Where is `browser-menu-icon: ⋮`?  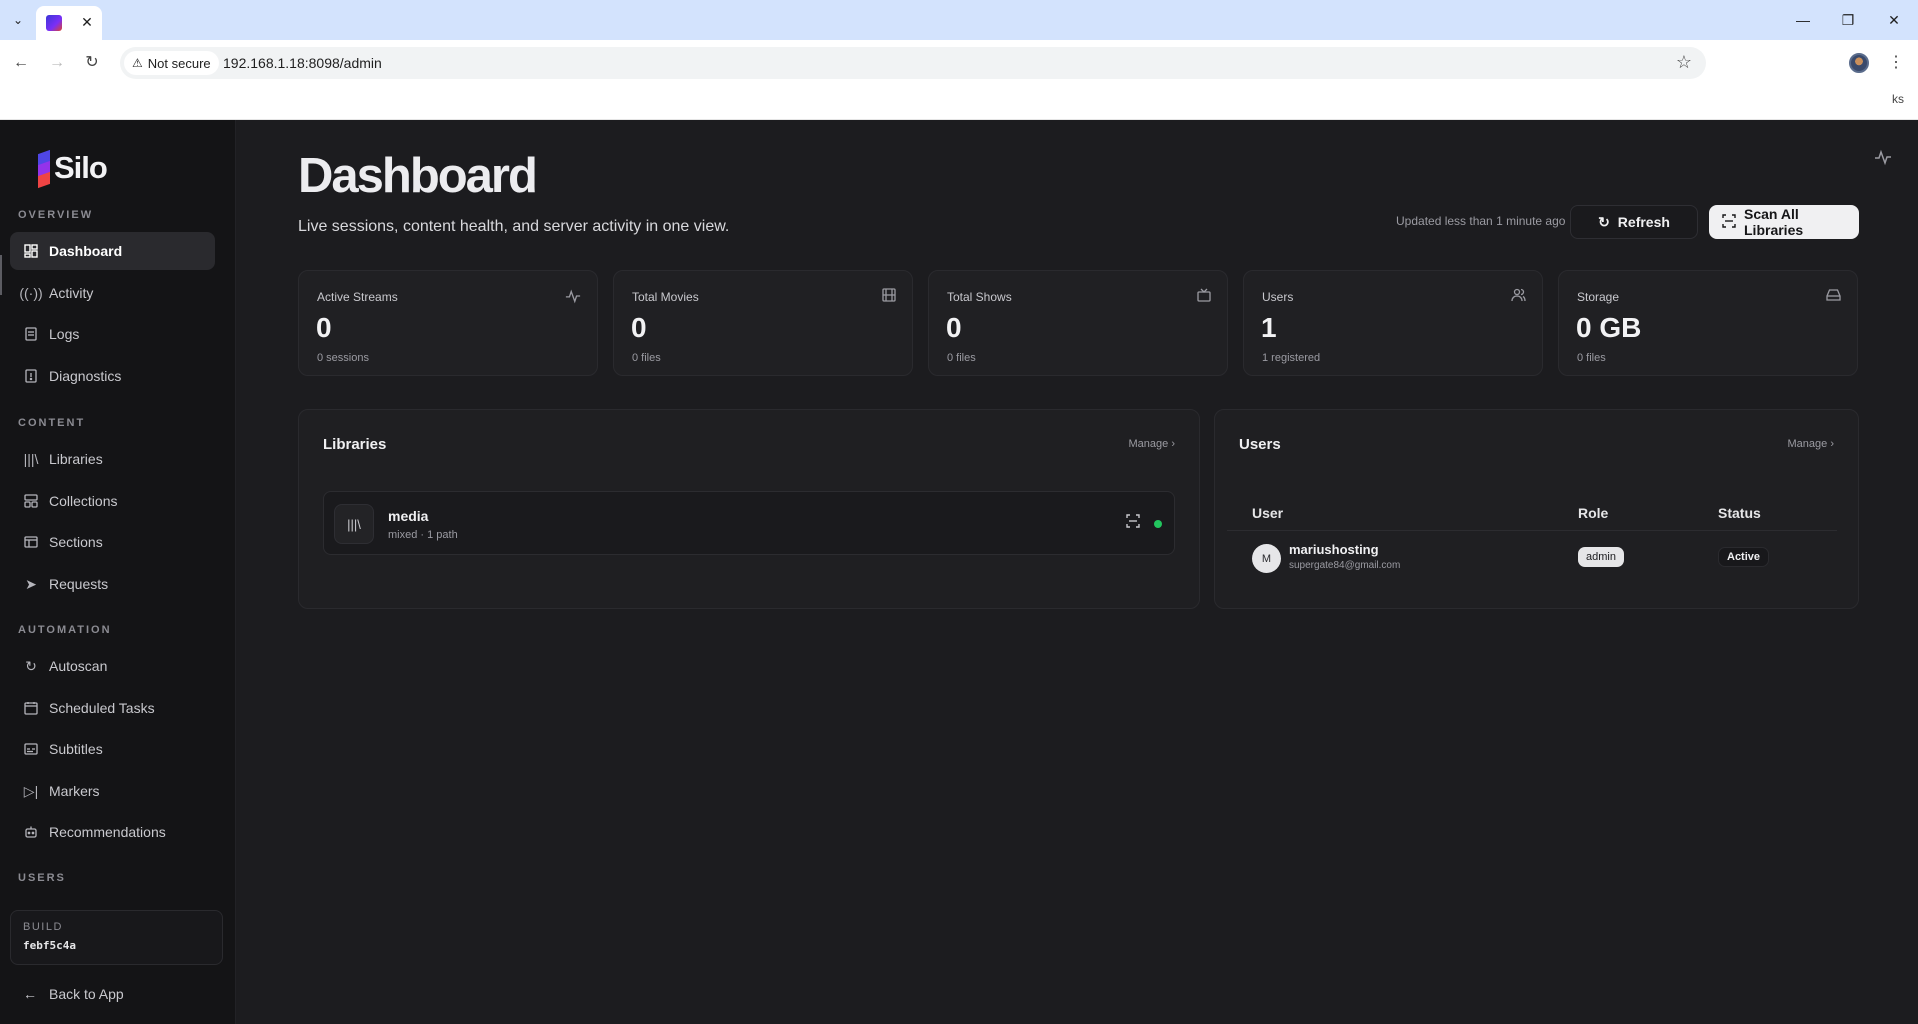 browser-menu-icon: ⋮ is located at coordinates (1896, 63).